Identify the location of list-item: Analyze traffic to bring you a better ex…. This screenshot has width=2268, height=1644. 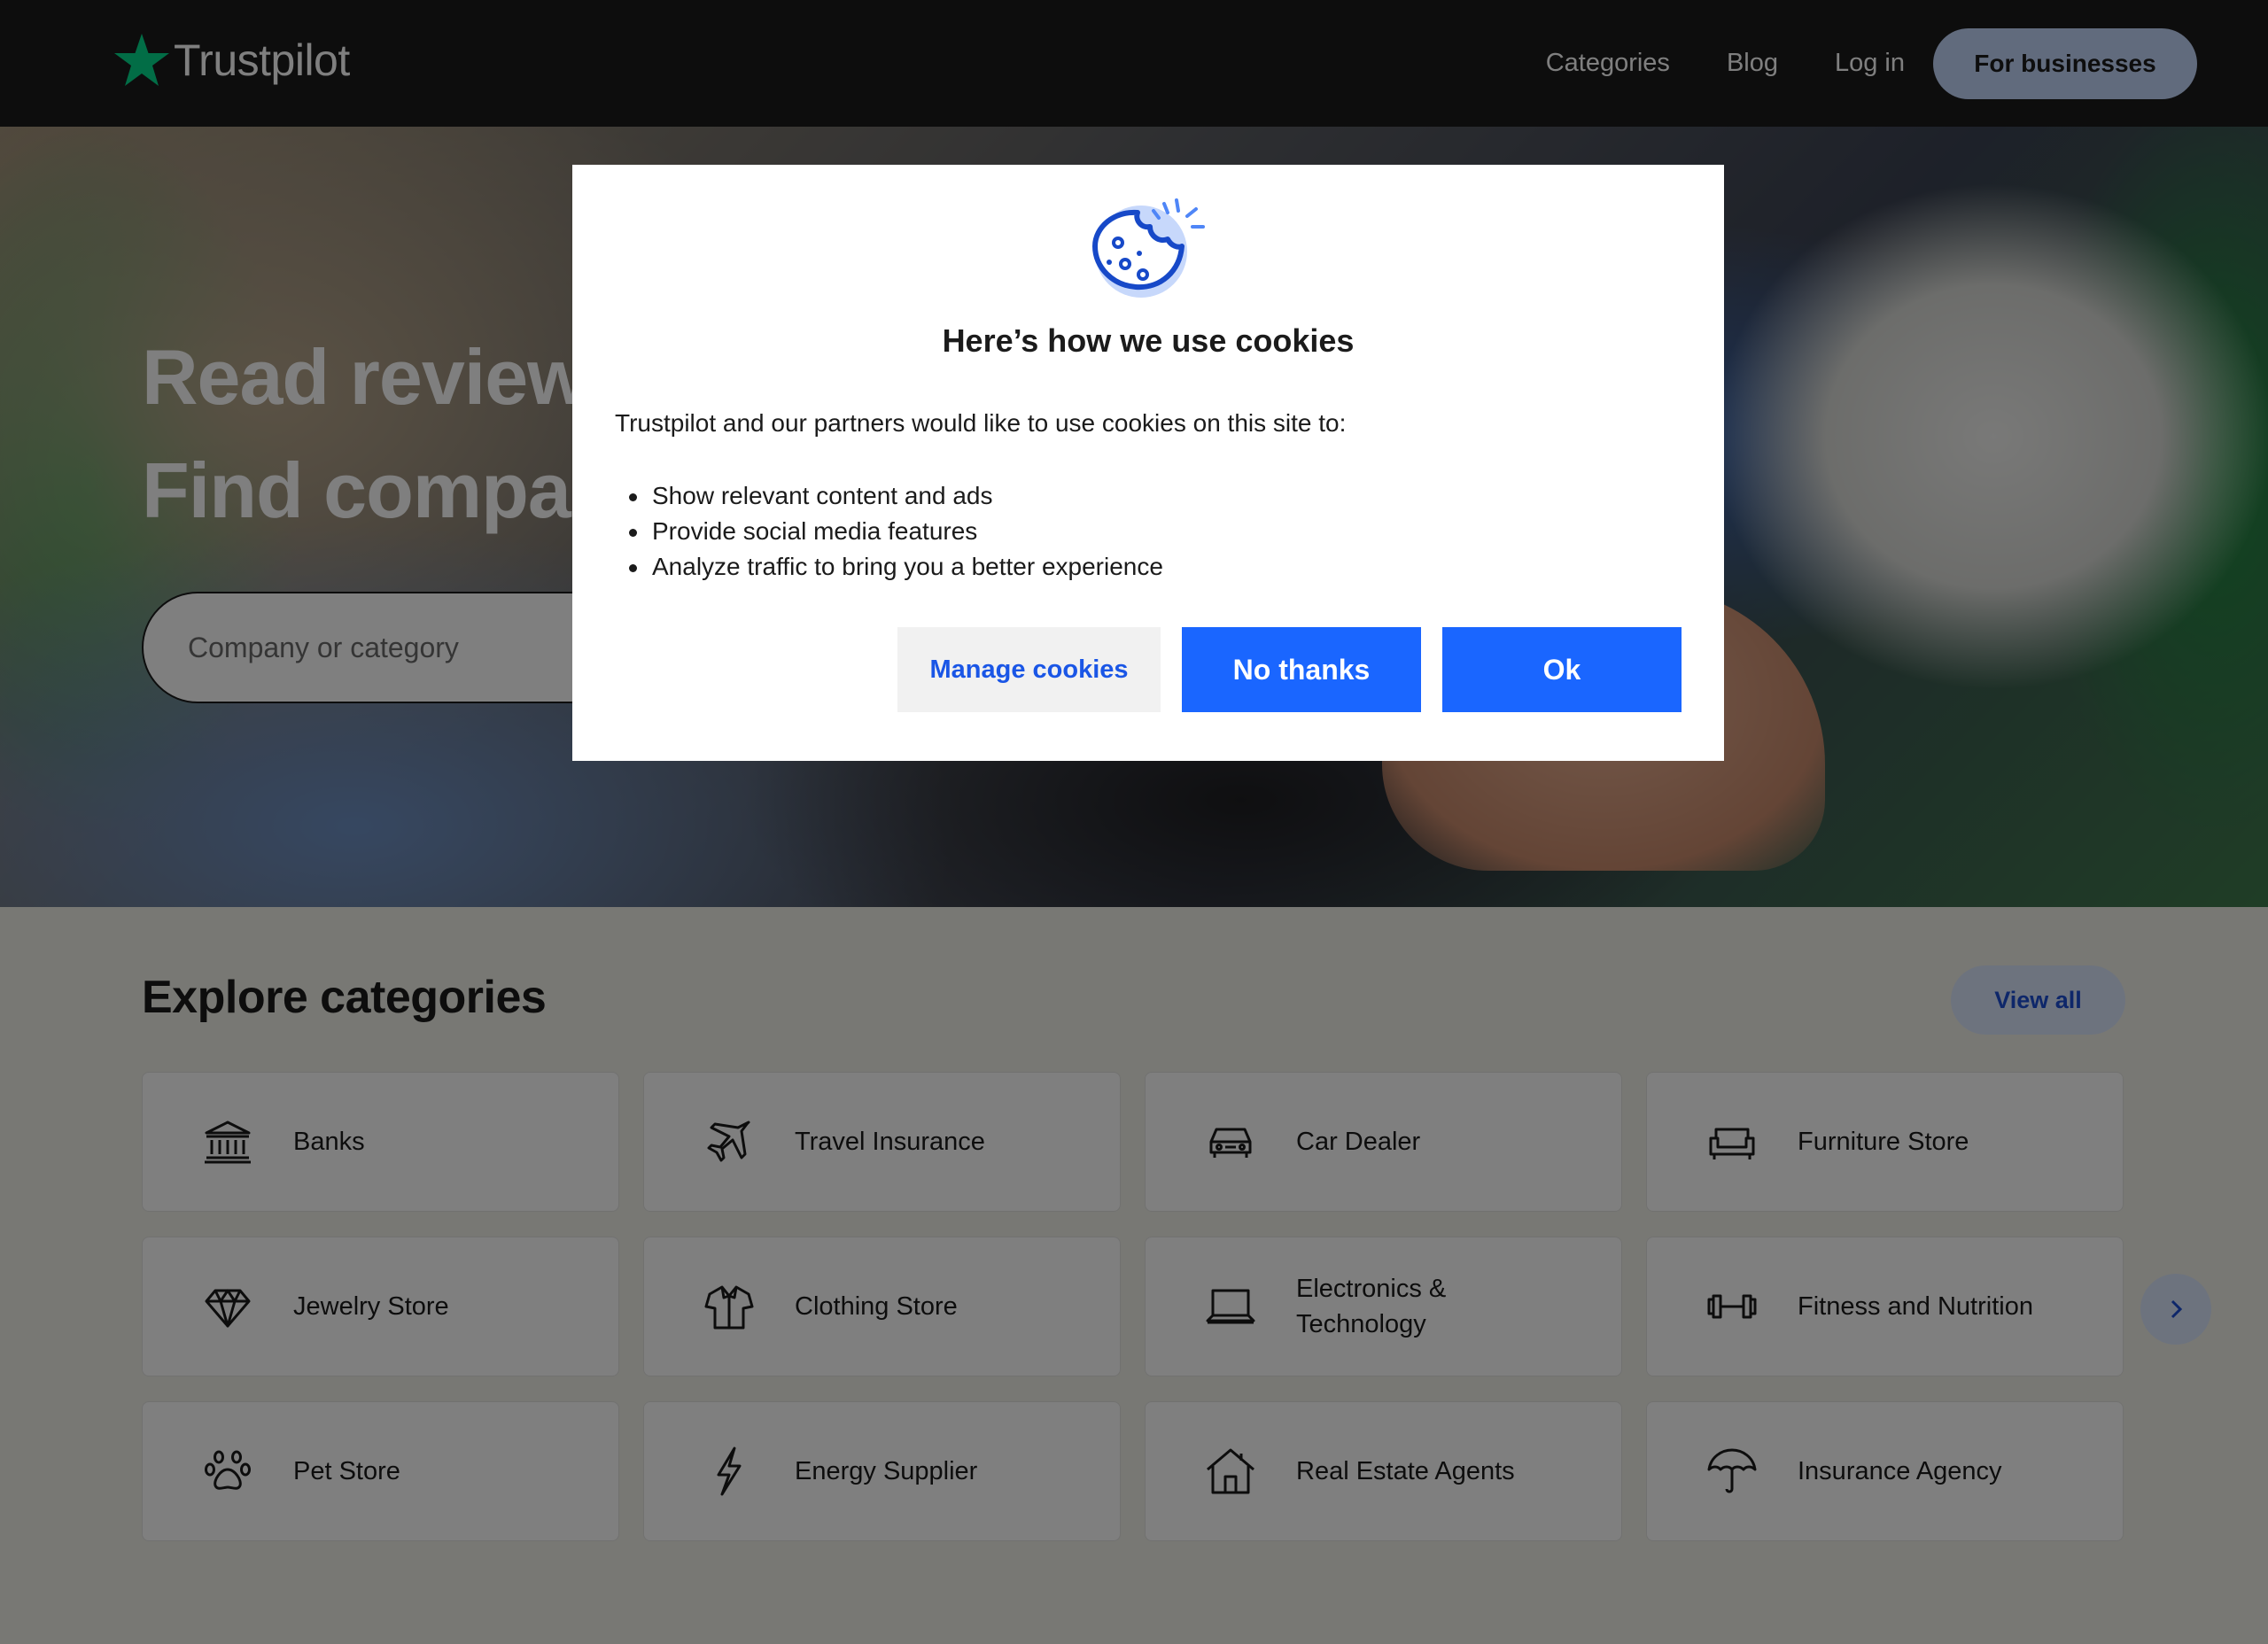
(889, 567).